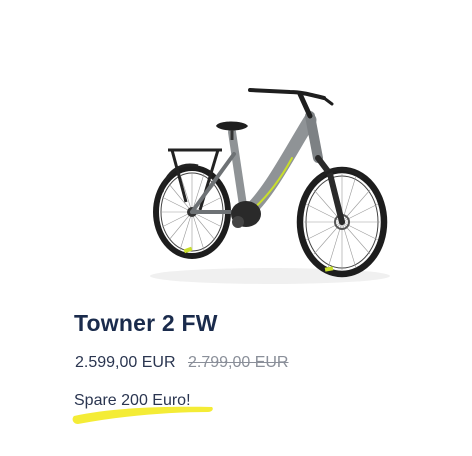  What do you see at coordinates (146, 323) in the screenshot?
I see `product-title: Towner 2 FW` at bounding box center [146, 323].